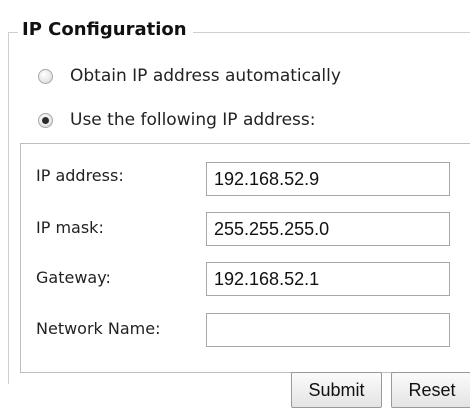  I want to click on radio-obtain-automatically: Obtain IP address automatically, so click(189, 76).